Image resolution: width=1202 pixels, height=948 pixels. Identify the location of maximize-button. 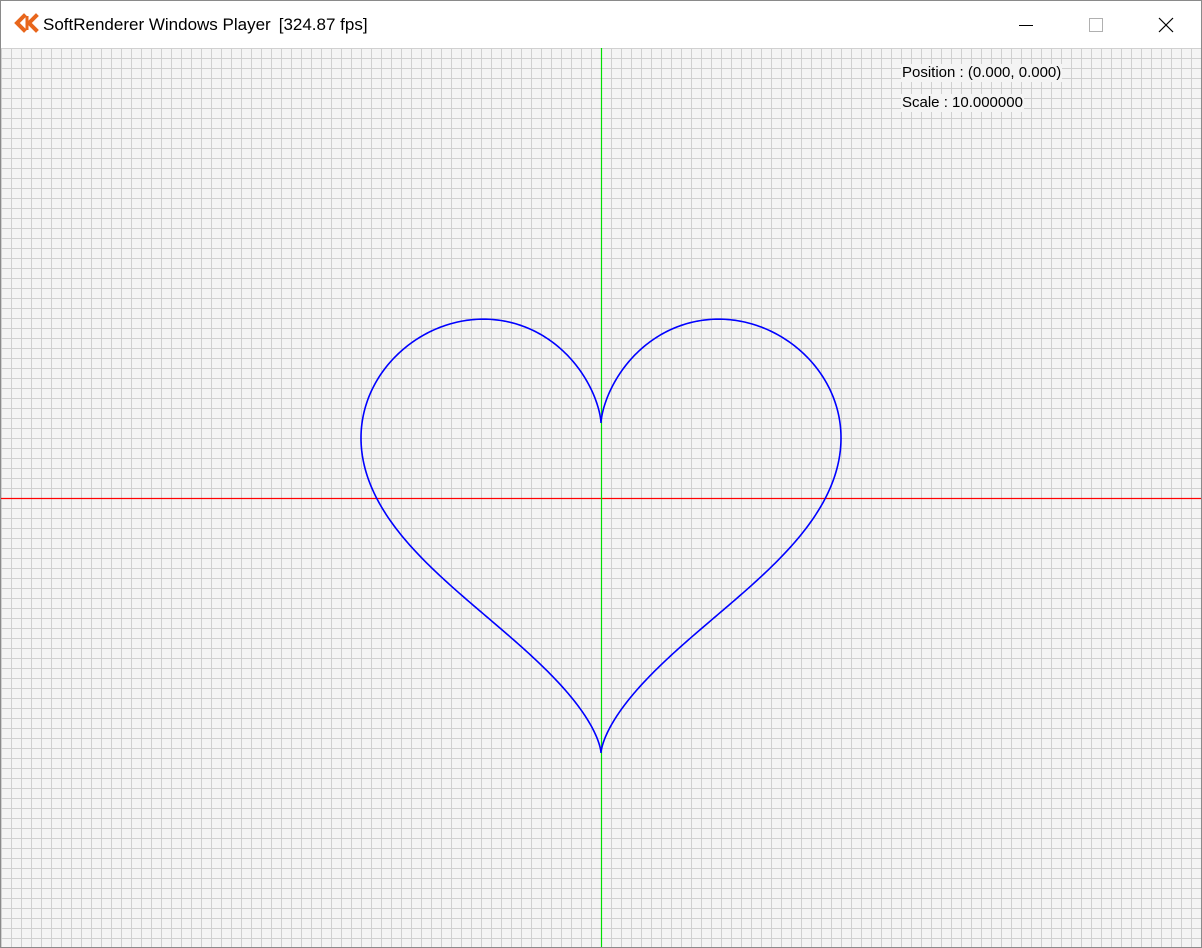
(1096, 24).